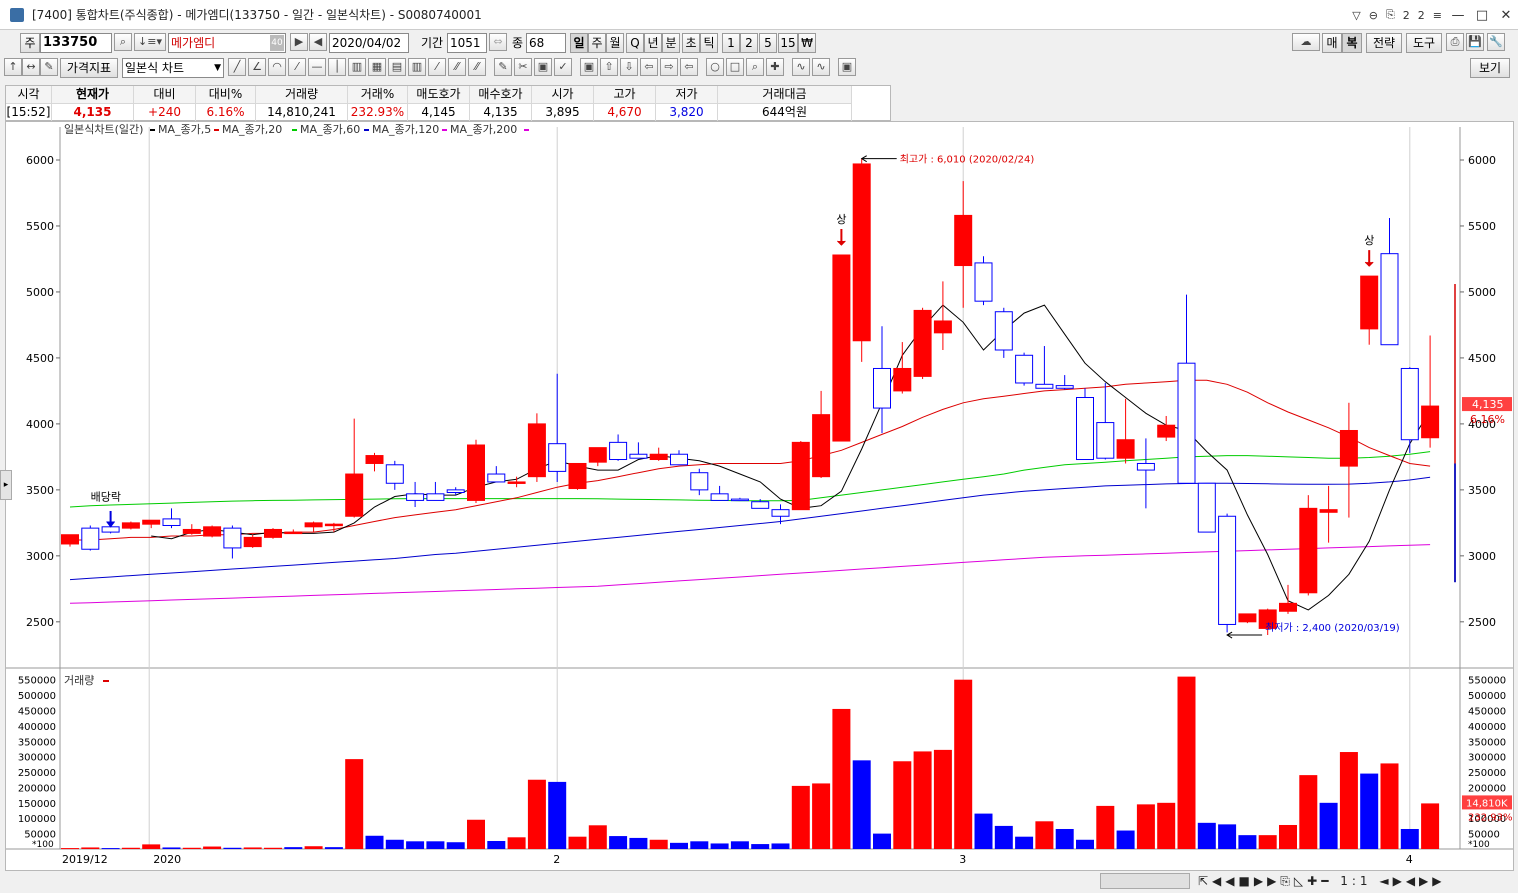 This screenshot has width=1518, height=893. What do you see at coordinates (523, 67) in the screenshot?
I see `cut-icon: ✂` at bounding box center [523, 67].